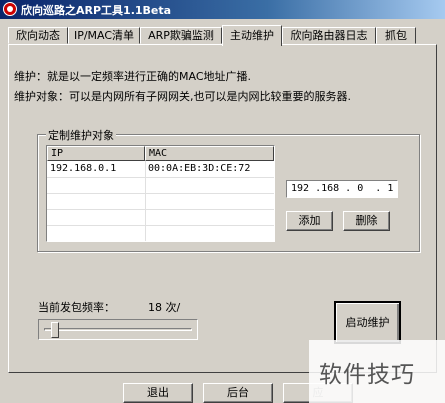  What do you see at coordinates (238, 393) in the screenshot?
I see `background-button: 后台` at bounding box center [238, 393].